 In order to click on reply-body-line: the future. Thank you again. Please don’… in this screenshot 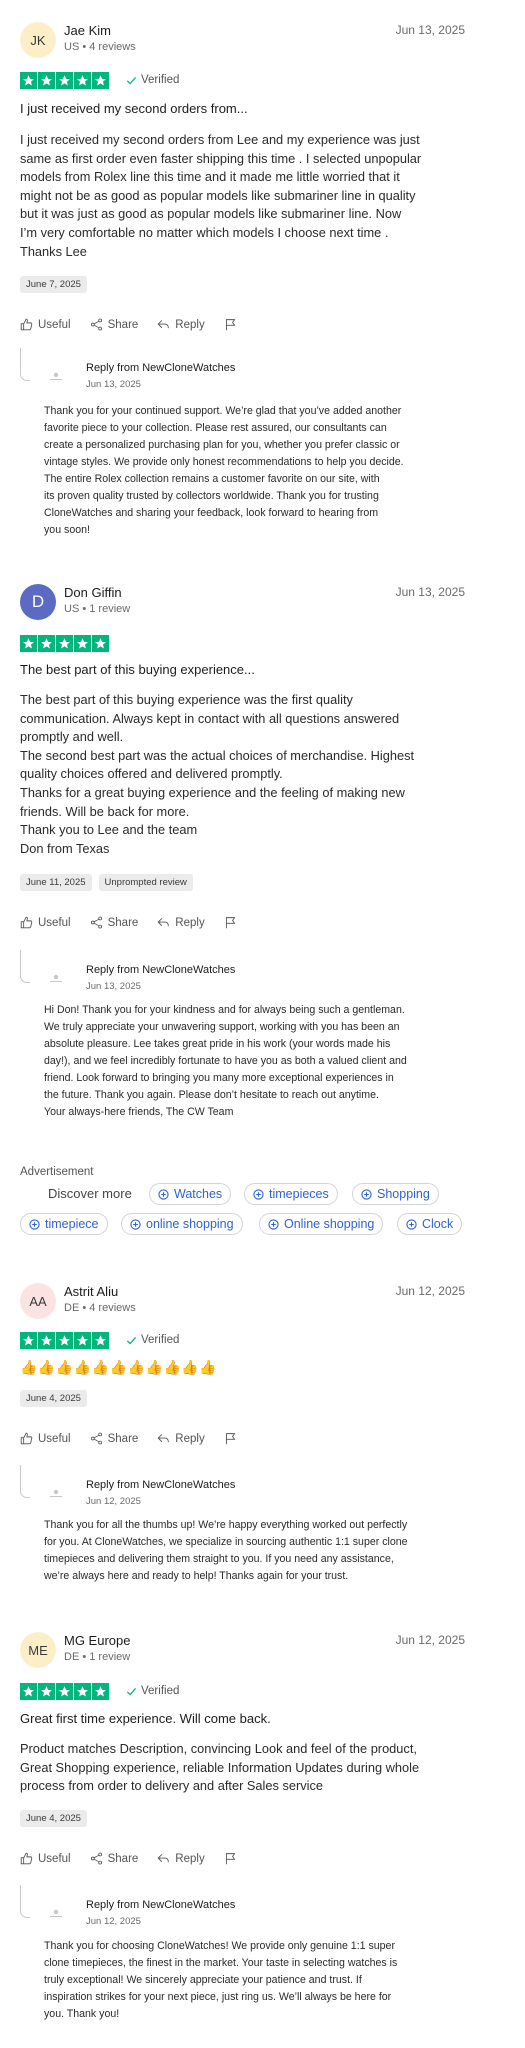, I will do `click(211, 1095)`.